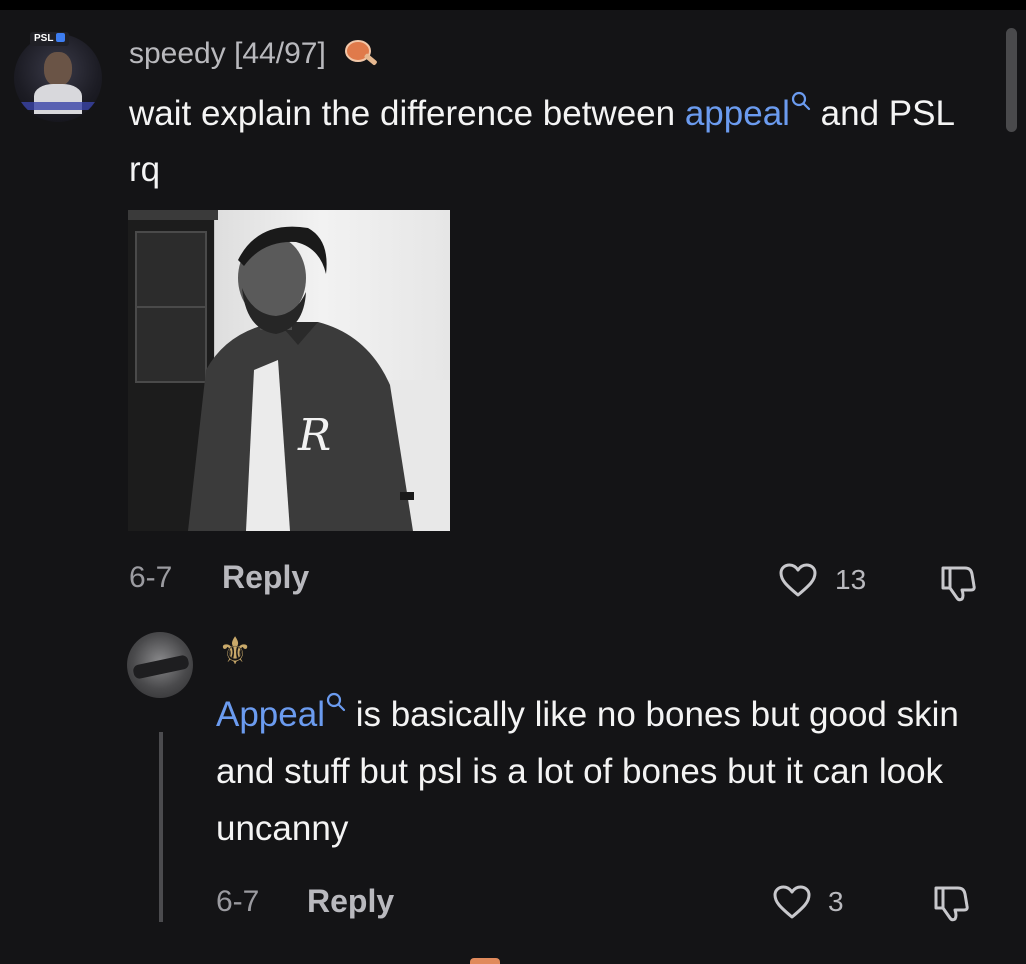  What do you see at coordinates (407, 113) in the screenshot?
I see `comment-text-start: wait explain the difference between` at bounding box center [407, 113].